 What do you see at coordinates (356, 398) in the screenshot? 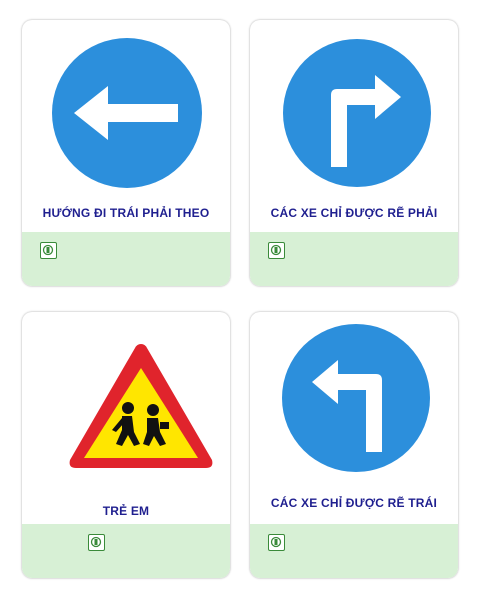
I see `turn-left-sign-icon` at bounding box center [356, 398].